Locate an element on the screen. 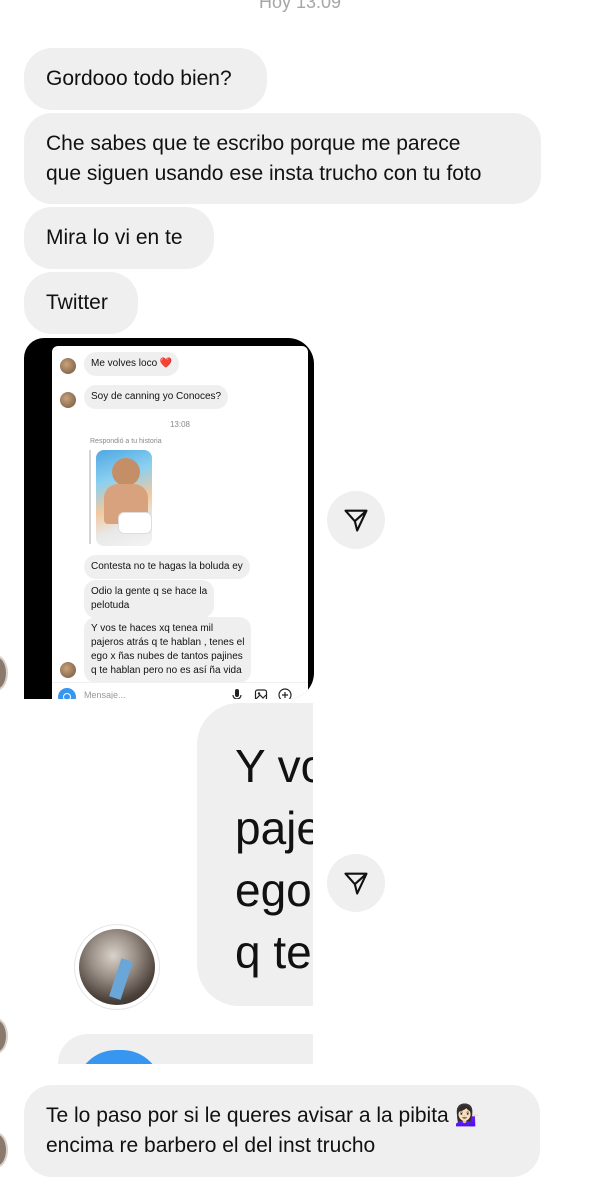  message-bubble: Twitter is located at coordinates (81, 303).